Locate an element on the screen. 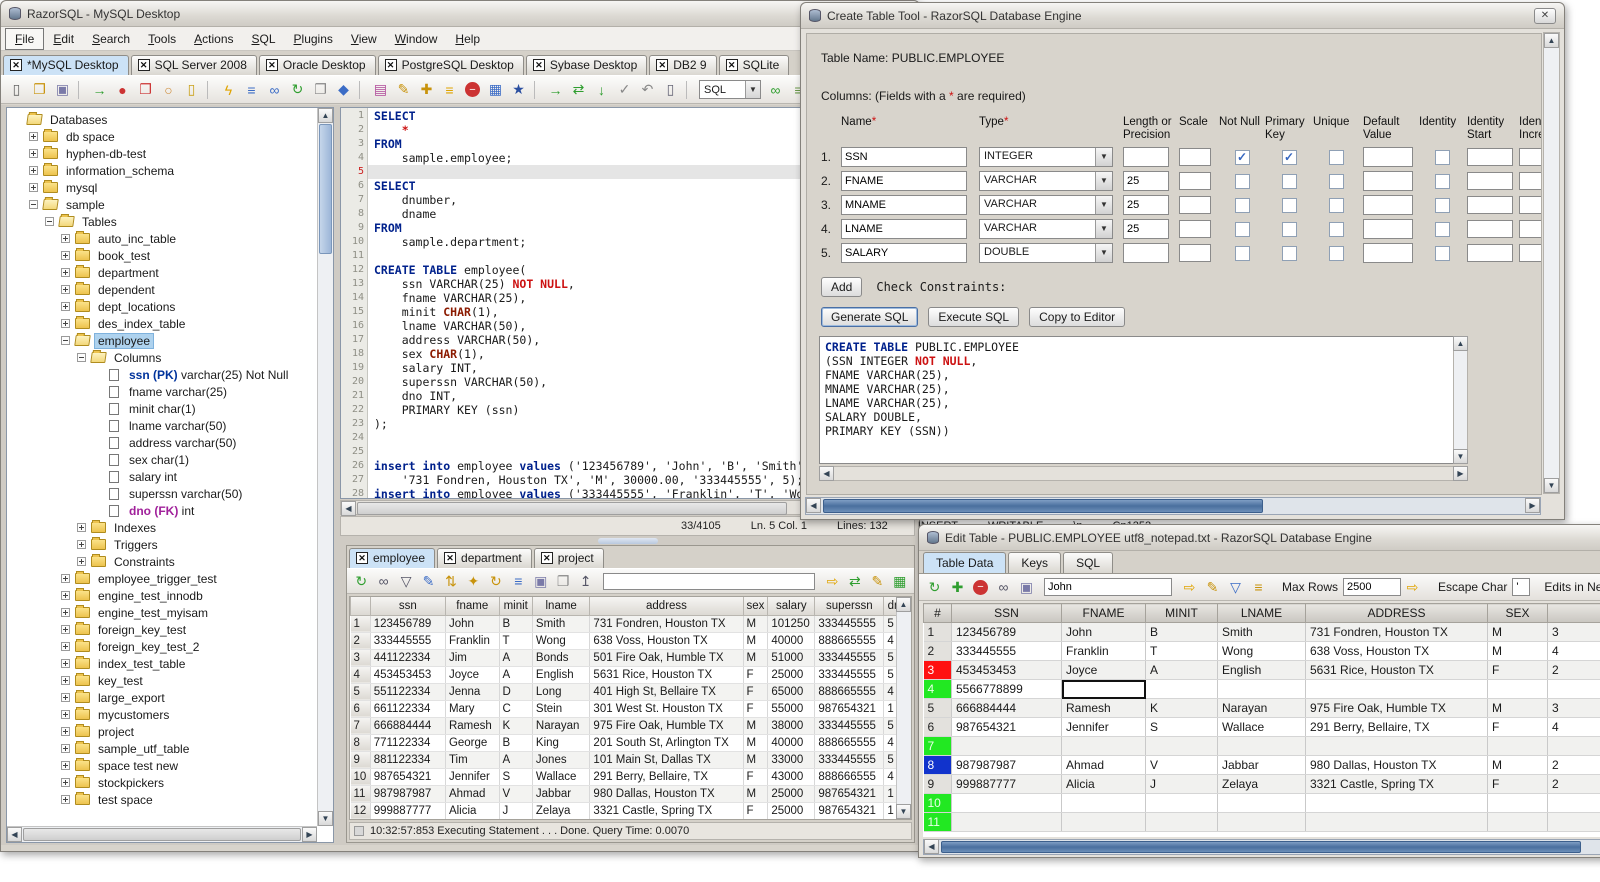 This screenshot has width=1600, height=882. row-number: 7 is located at coordinates (360, 726).